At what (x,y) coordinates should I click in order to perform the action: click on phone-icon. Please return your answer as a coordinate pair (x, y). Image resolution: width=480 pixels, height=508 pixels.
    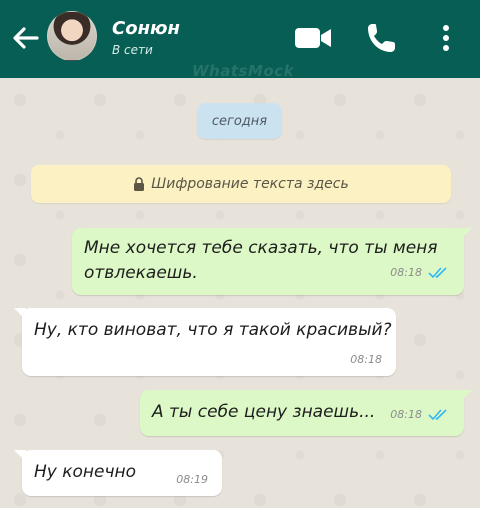
    Looking at the image, I should click on (381, 38).